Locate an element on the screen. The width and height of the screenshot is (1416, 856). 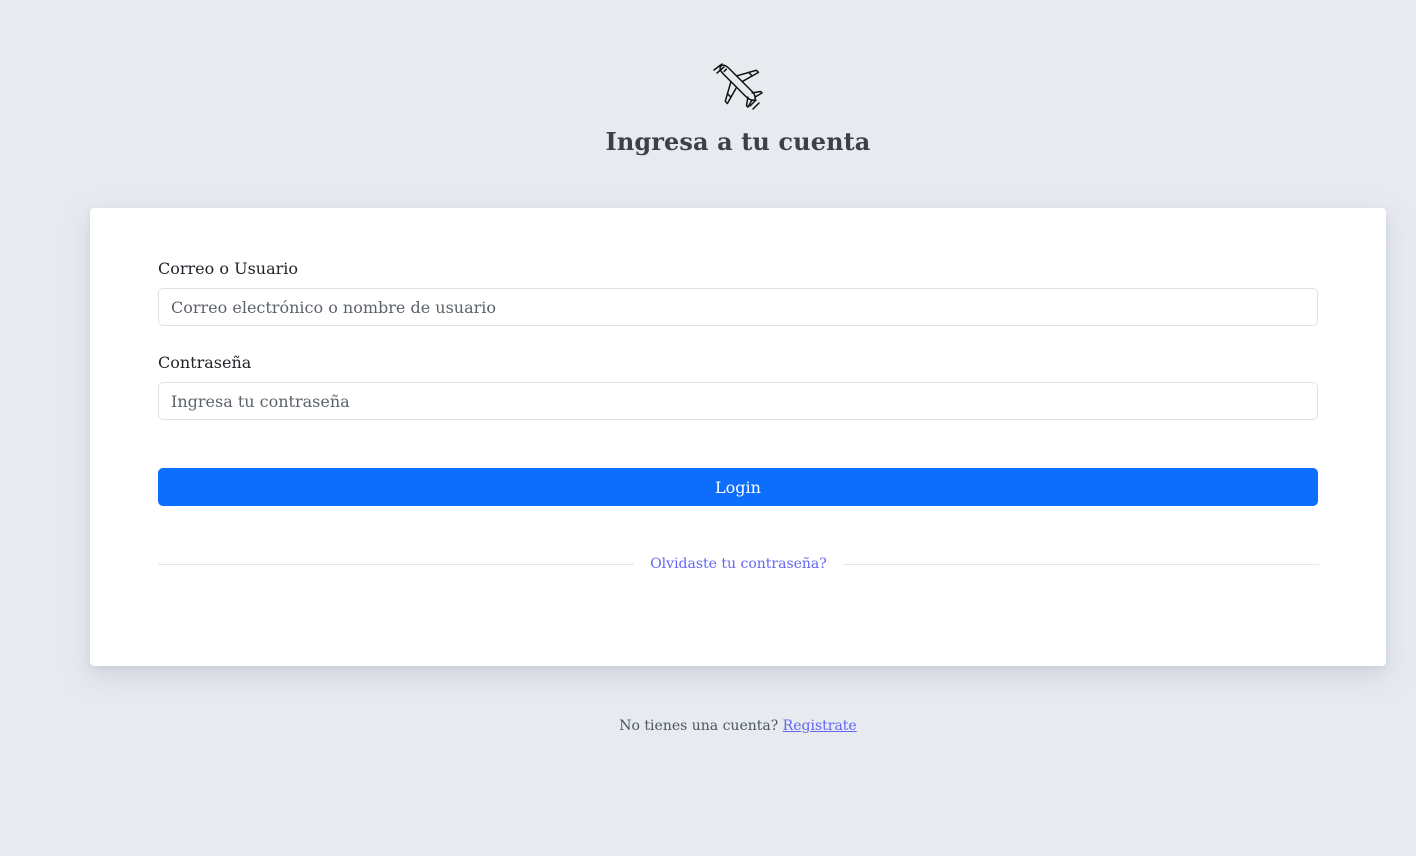
page-title: Ingresa a tu cuenta is located at coordinates (738, 141).